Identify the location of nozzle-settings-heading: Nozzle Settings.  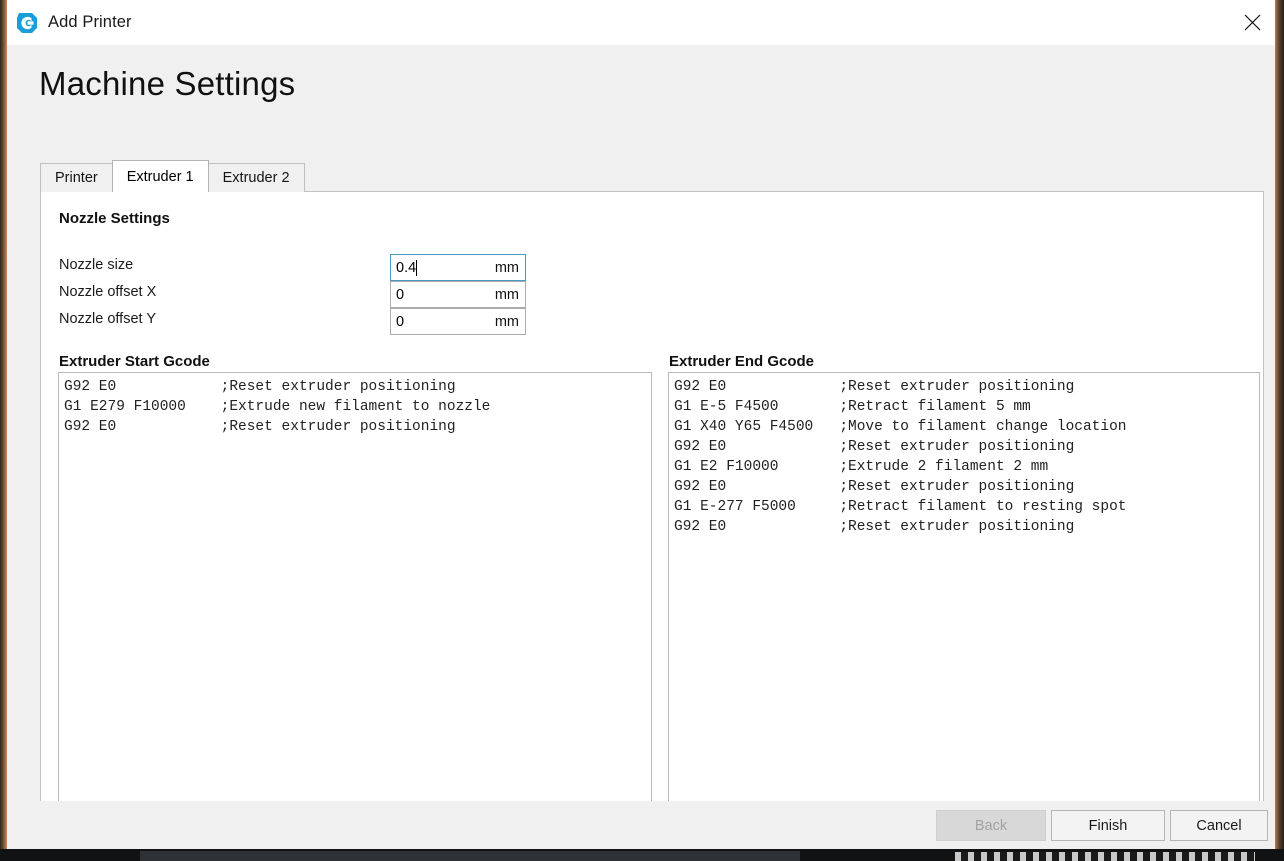
(114, 218).